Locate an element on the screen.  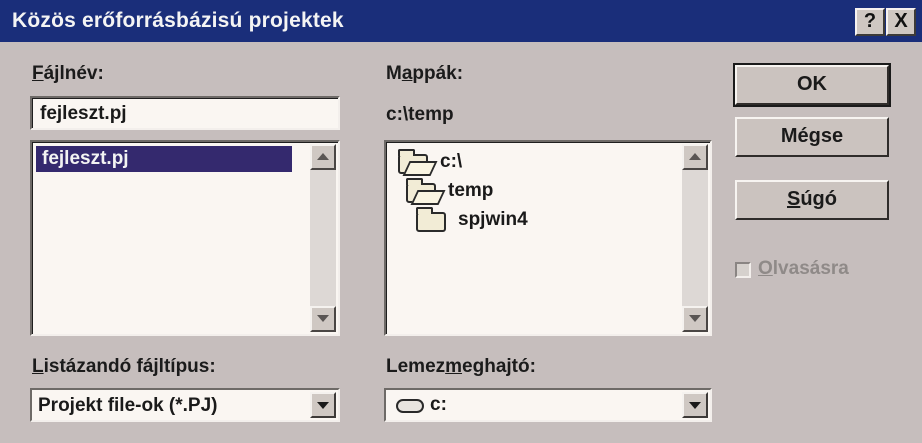
folder-list-scrollbar is located at coordinates (695, 238).